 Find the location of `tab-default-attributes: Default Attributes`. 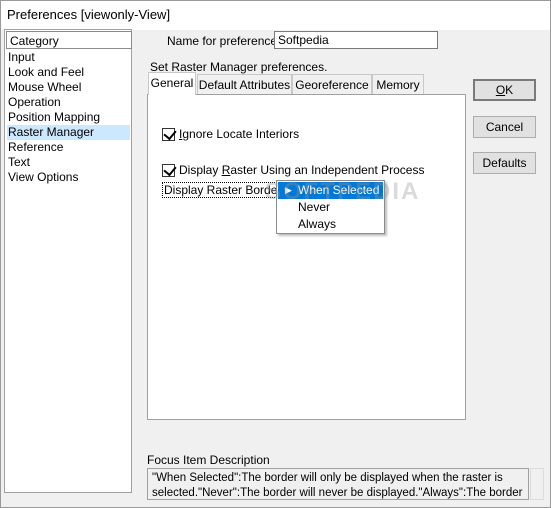

tab-default-attributes: Default Attributes is located at coordinates (244, 84).